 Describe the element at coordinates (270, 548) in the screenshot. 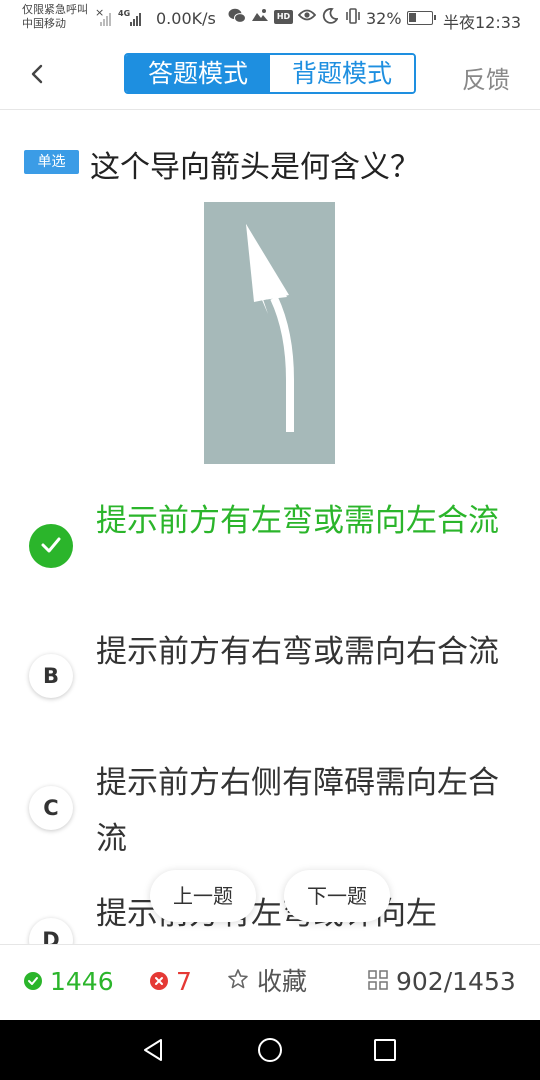

I see `option-a: 提示前方有左弯或需向左合流` at that location.